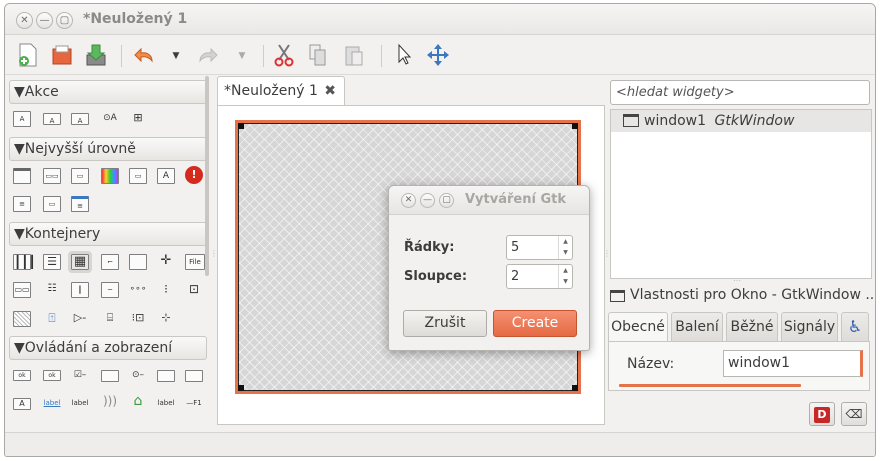 The width and height of the screenshot is (880, 461). What do you see at coordinates (144, 56) in the screenshot?
I see `undo-icon` at bounding box center [144, 56].